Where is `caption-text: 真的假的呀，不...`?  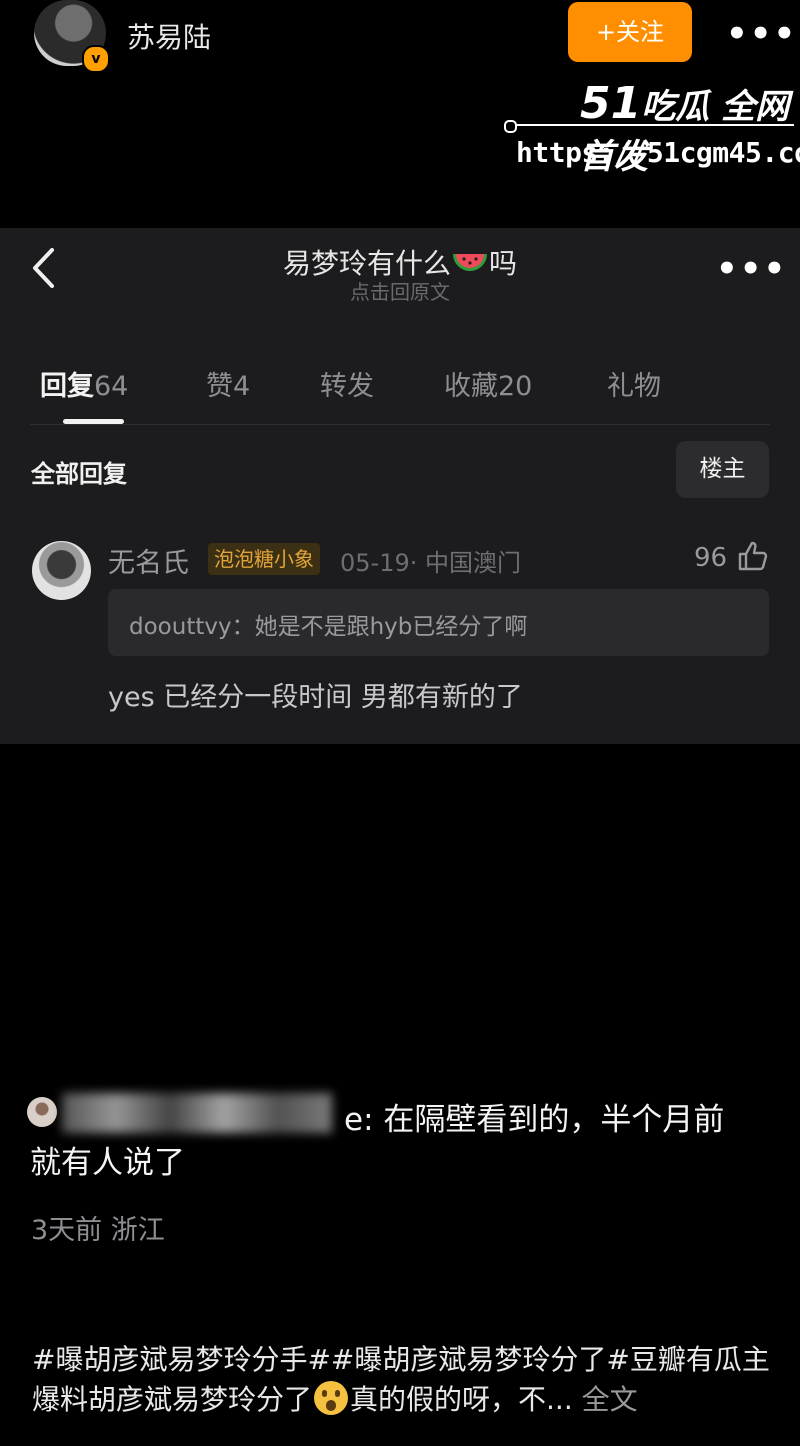
caption-text: 真的假的呀，不... is located at coordinates (461, 1399).